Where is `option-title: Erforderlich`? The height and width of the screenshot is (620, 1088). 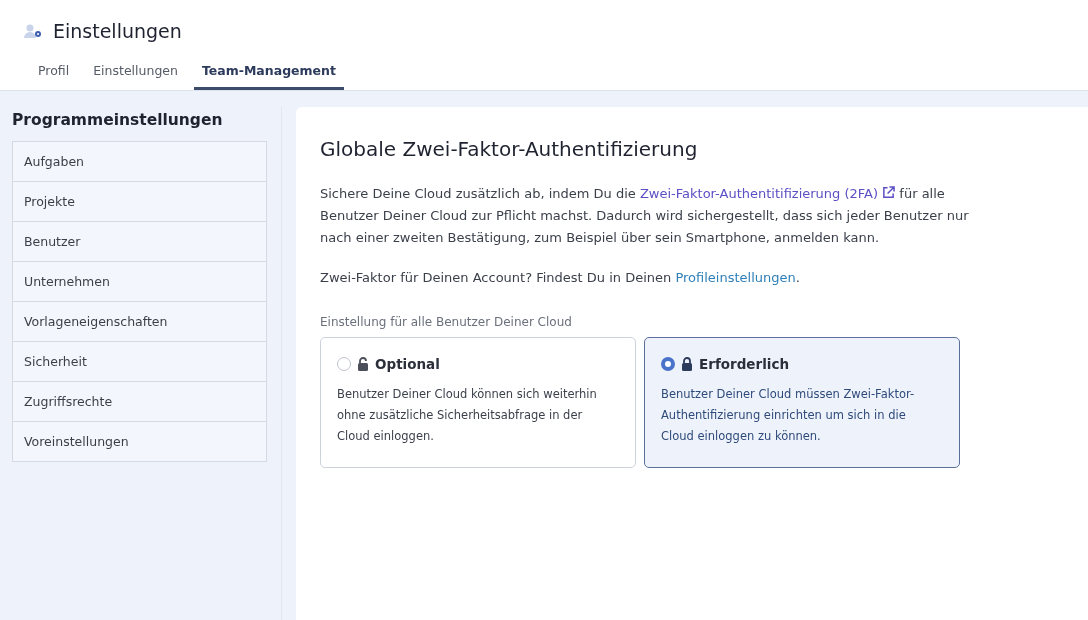
option-title: Erforderlich is located at coordinates (744, 364).